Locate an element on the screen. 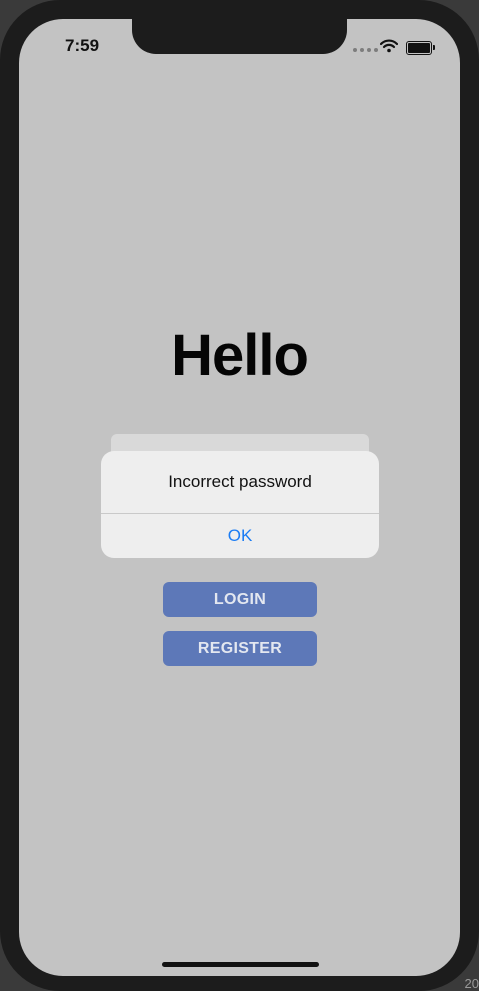 This screenshot has width=479, height=991. alert-message: Incorrect password is located at coordinates (240, 481).